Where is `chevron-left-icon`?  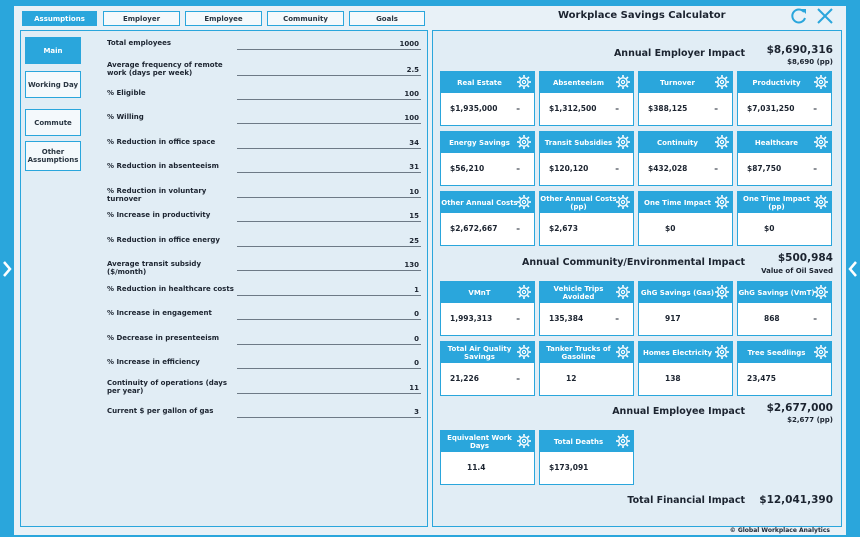 chevron-left-icon is located at coordinates (853, 269).